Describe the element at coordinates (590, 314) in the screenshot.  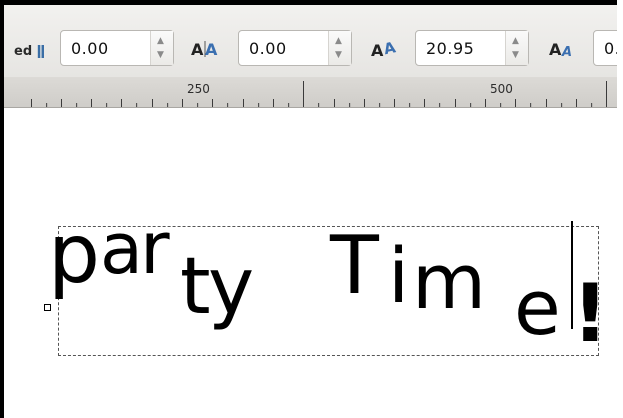
I see `text-char: !` at that location.